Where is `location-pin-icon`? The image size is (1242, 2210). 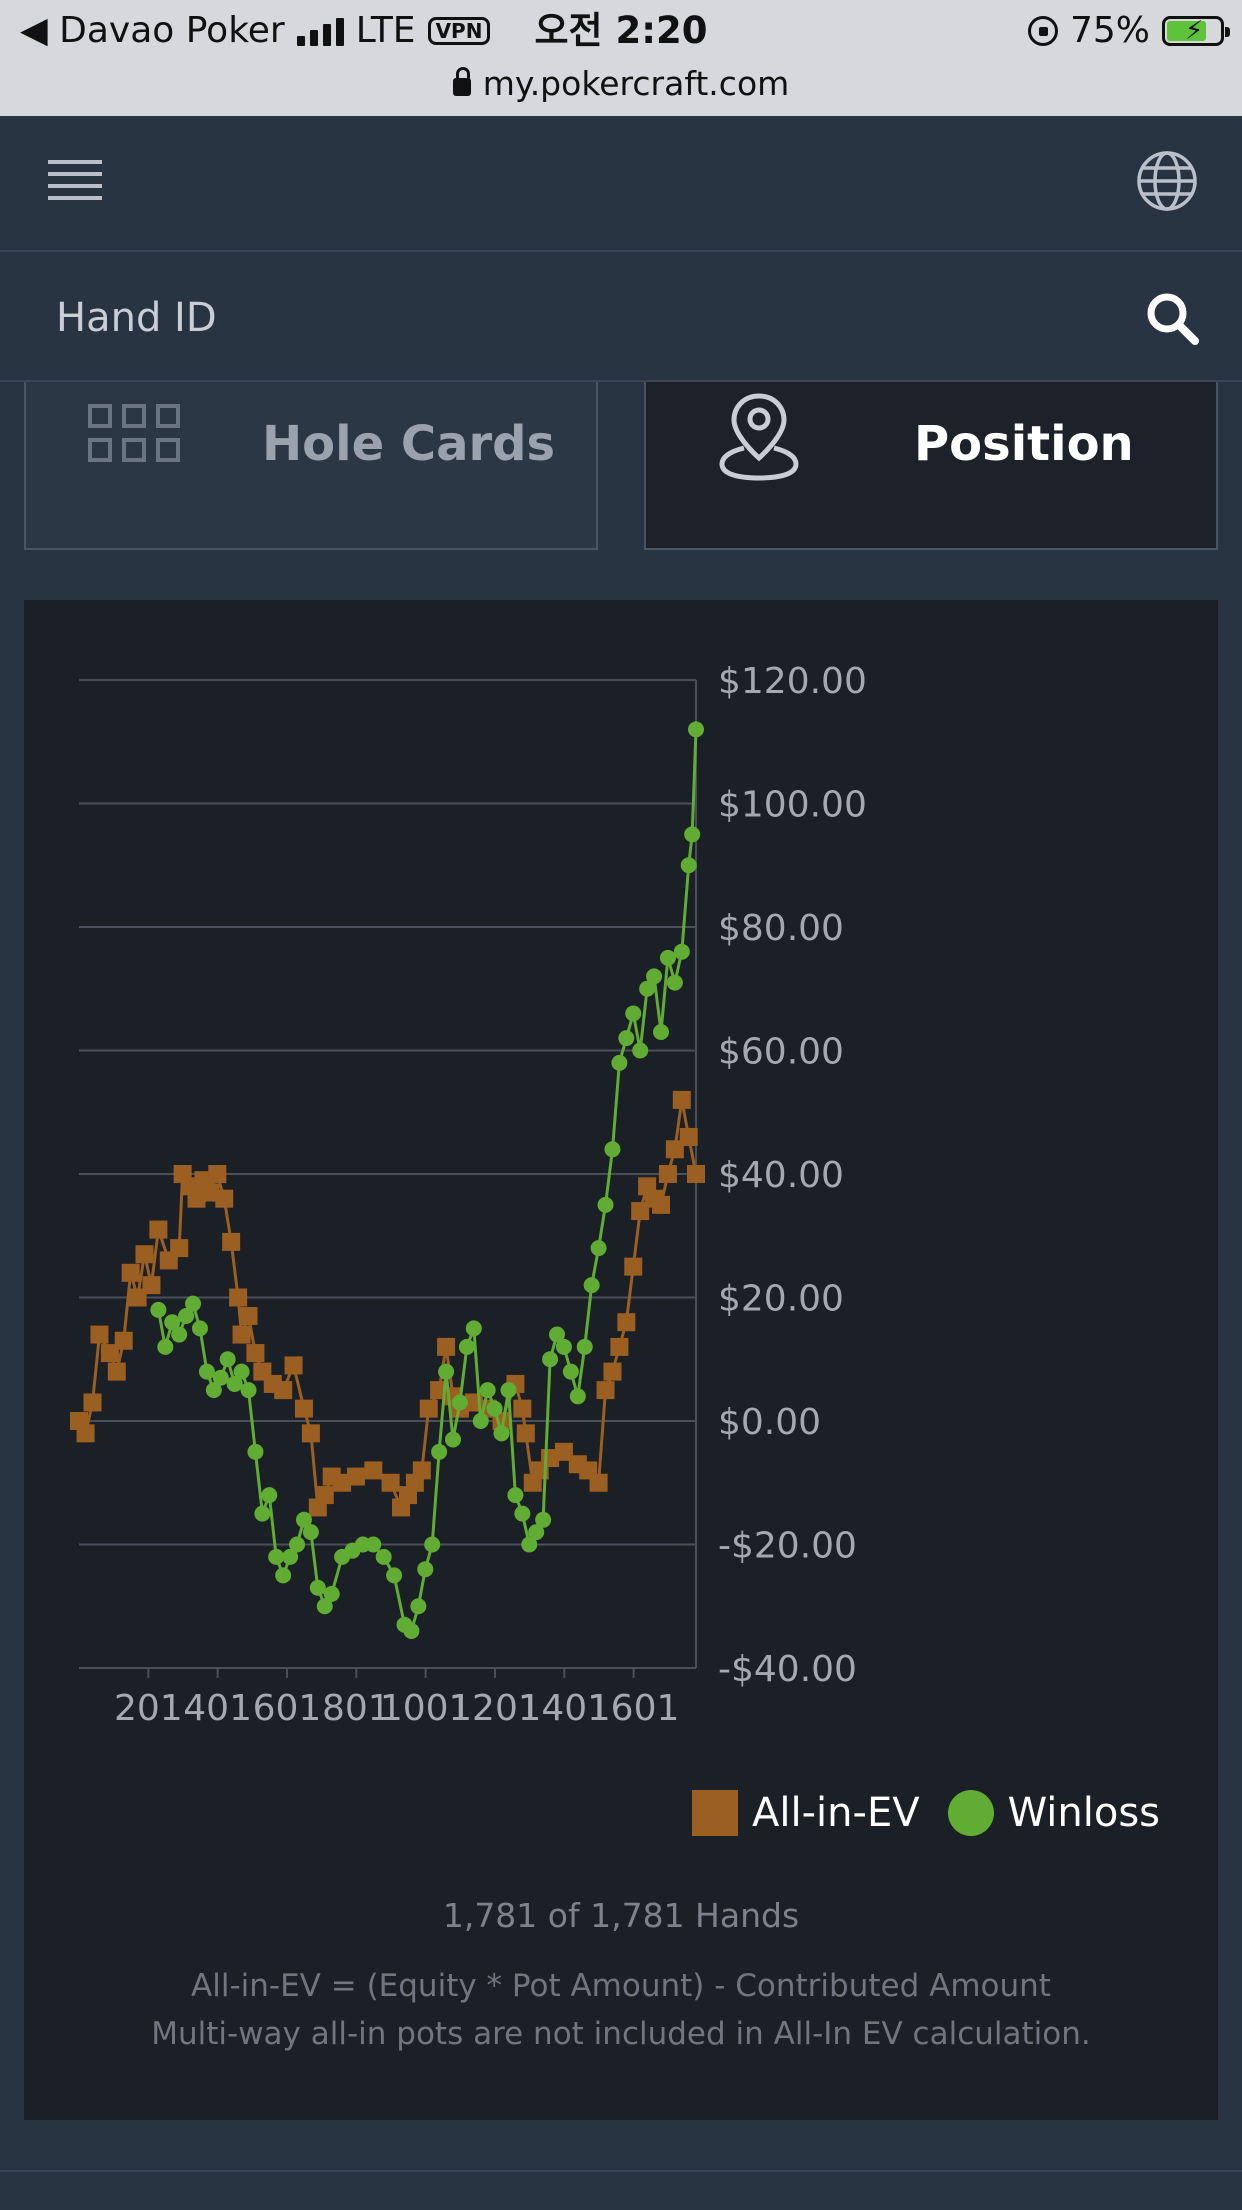 location-pin-icon is located at coordinates (759, 437).